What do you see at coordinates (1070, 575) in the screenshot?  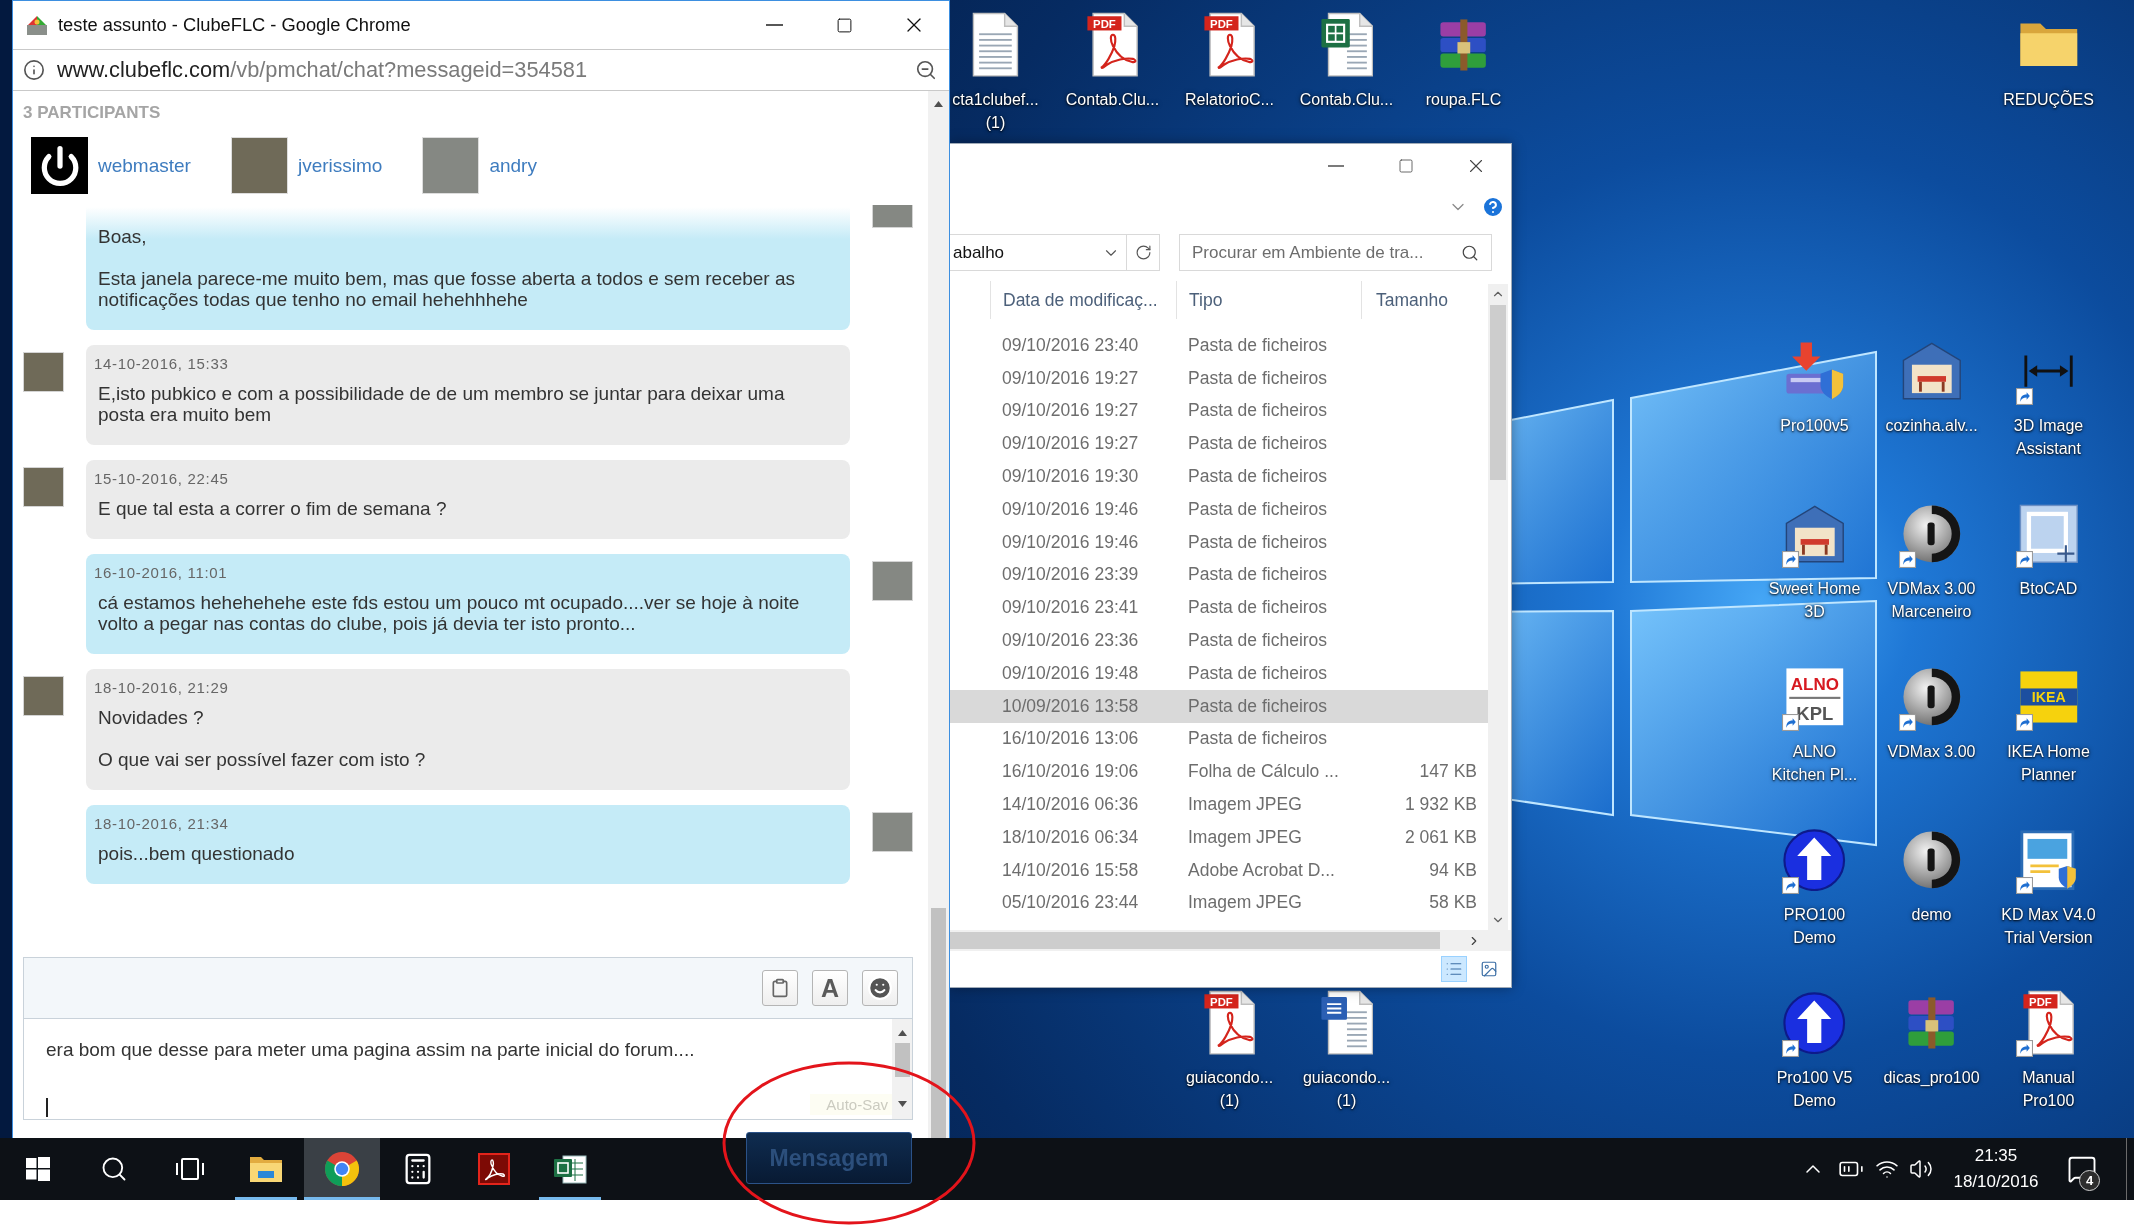 I see `date-cell-text: 09/10/2016 23:39` at bounding box center [1070, 575].